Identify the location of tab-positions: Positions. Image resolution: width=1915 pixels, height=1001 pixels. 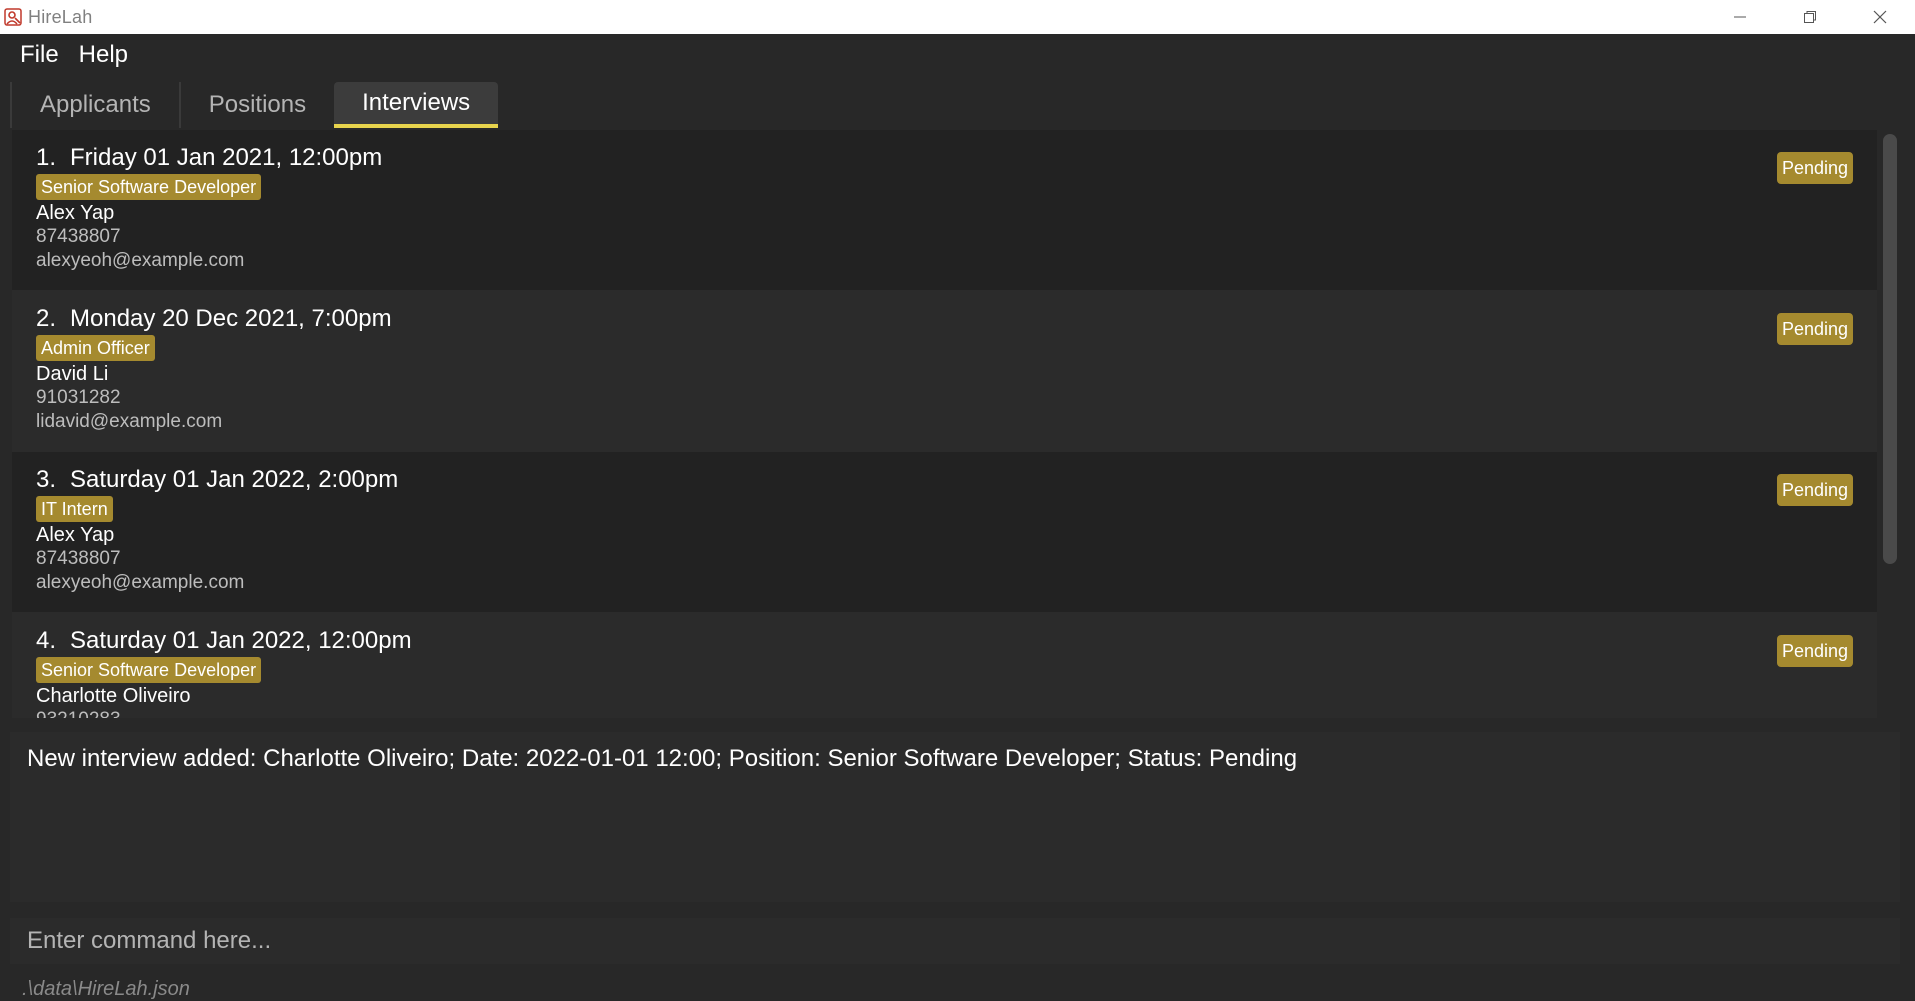
(256, 105).